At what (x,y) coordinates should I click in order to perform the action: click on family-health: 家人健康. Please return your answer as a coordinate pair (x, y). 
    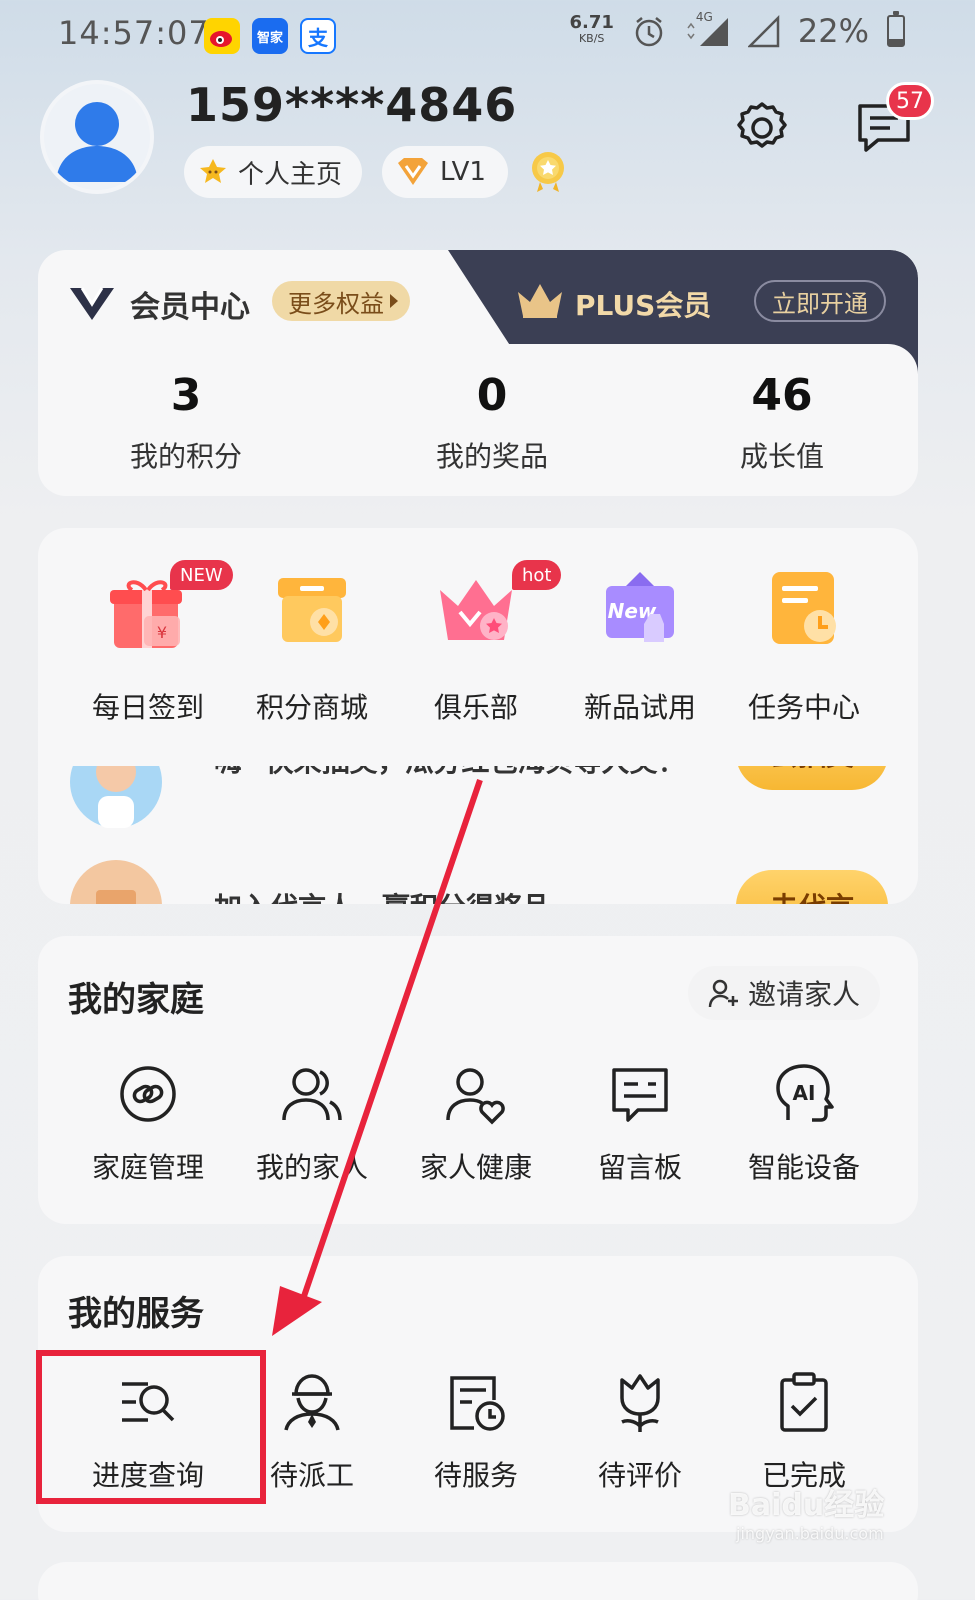
    Looking at the image, I should click on (476, 1124).